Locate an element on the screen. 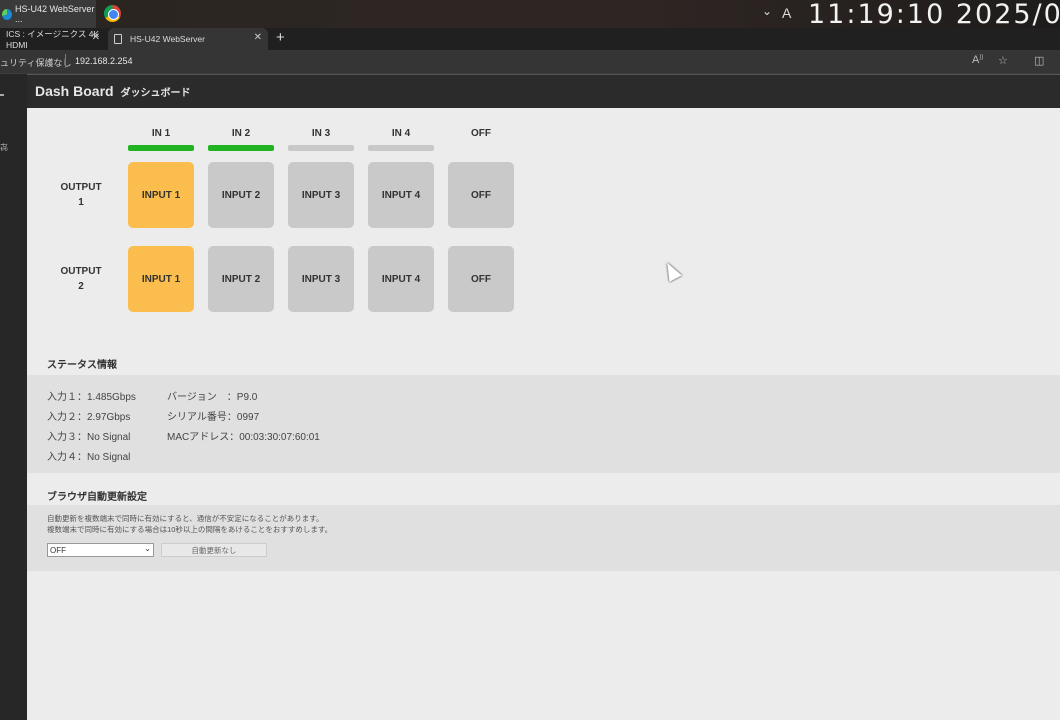 The height and width of the screenshot is (720, 1060). auto-refresh-select: OFF ⌄ is located at coordinates (100, 550).